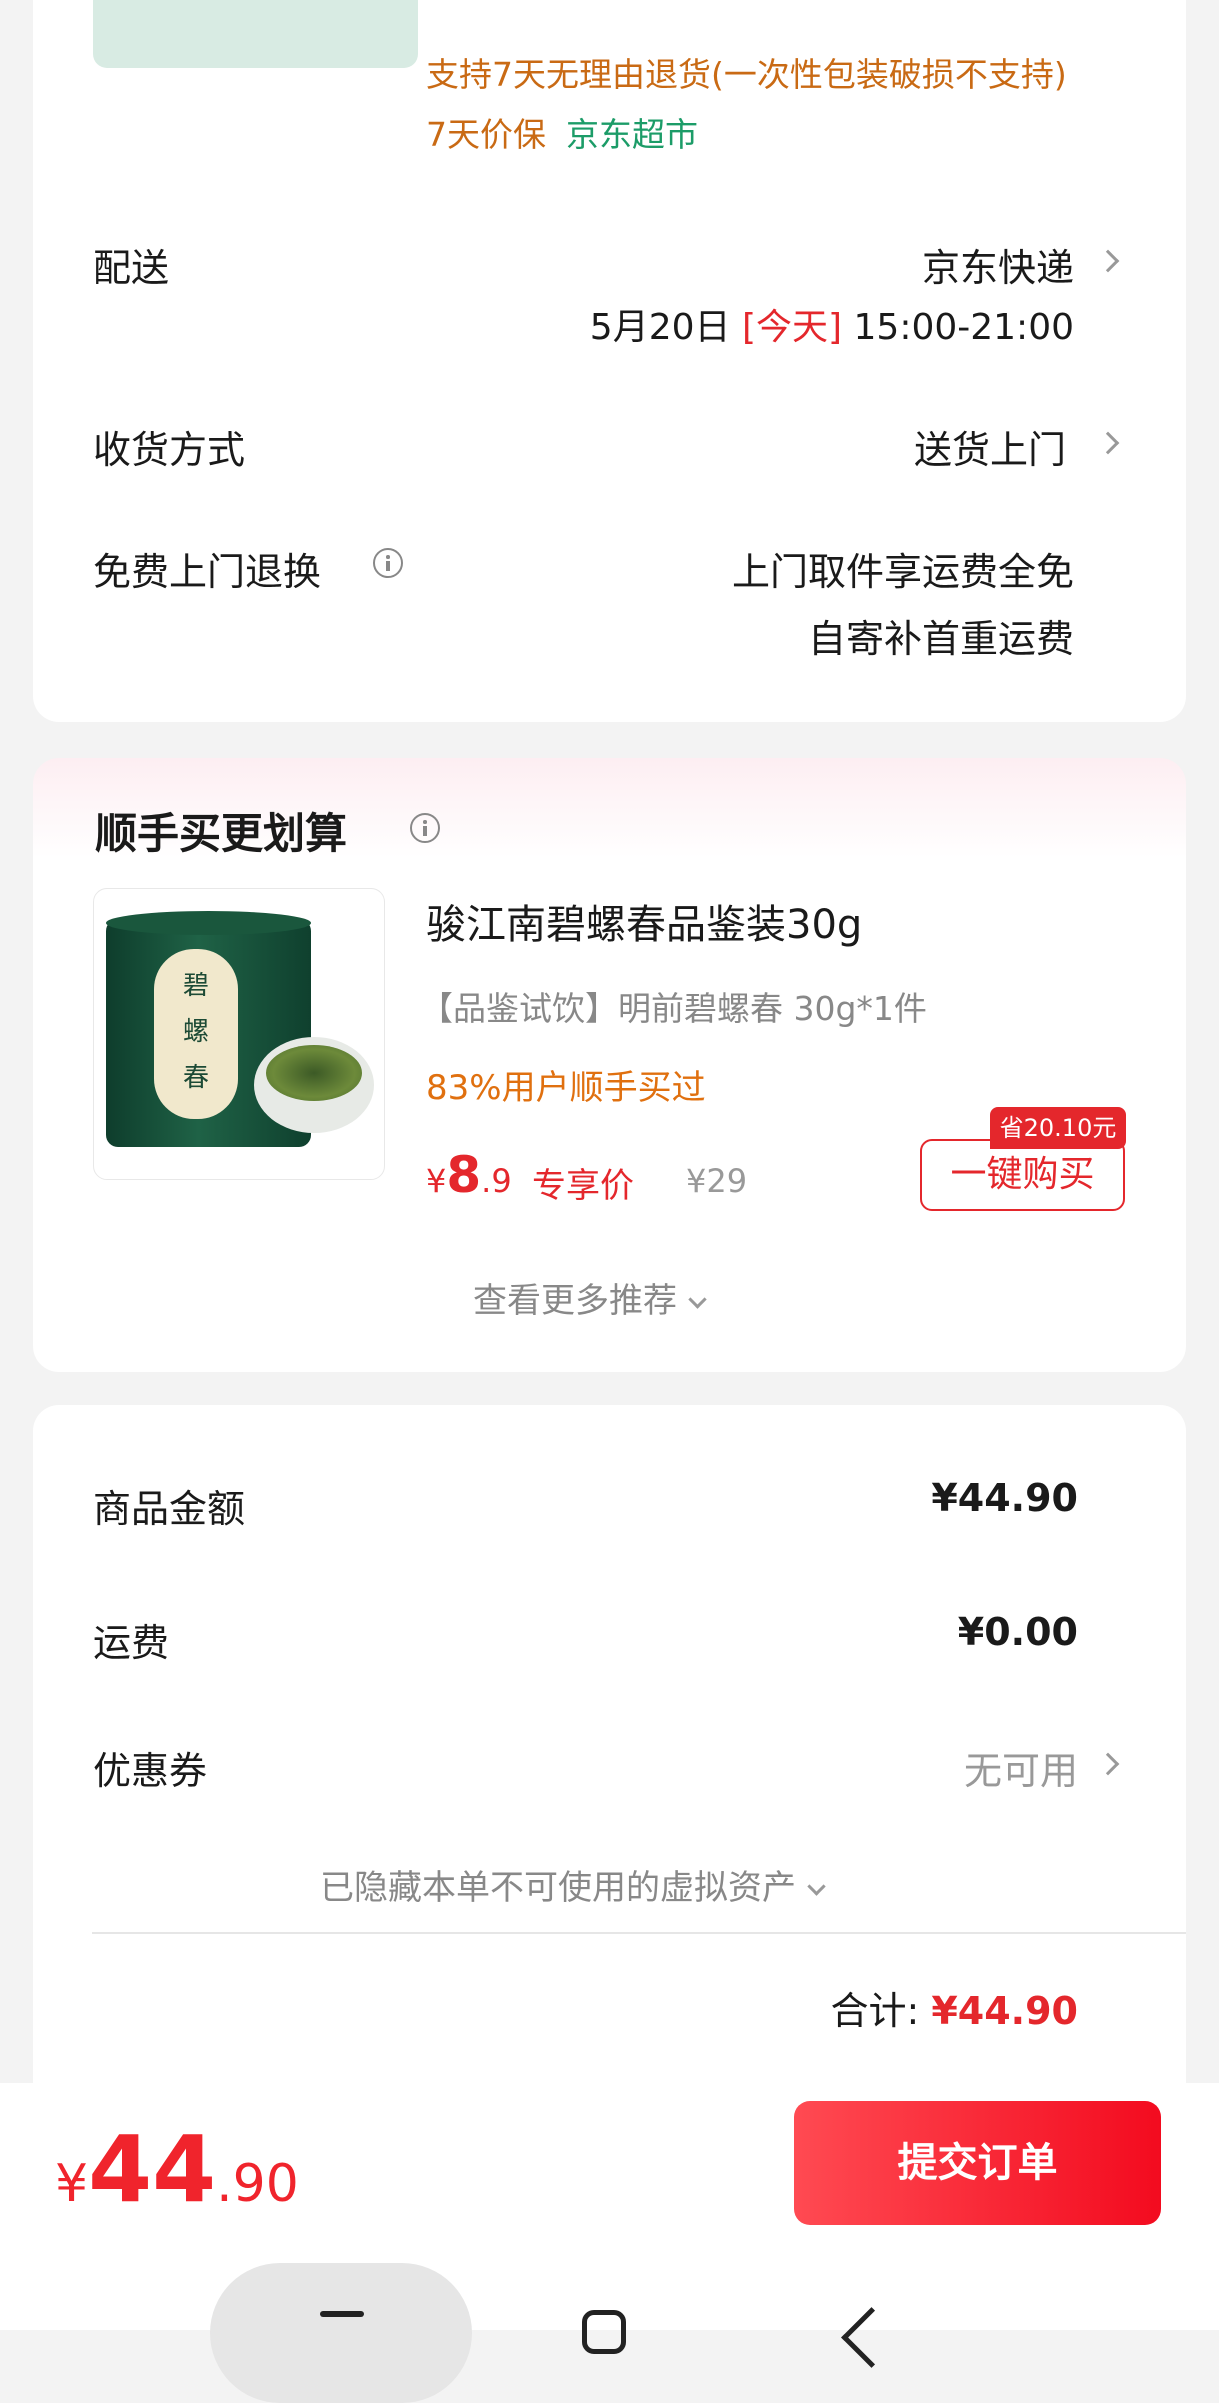 The image size is (1219, 2403). What do you see at coordinates (221, 833) in the screenshot?
I see `recommend-title: 顺手买更划算` at bounding box center [221, 833].